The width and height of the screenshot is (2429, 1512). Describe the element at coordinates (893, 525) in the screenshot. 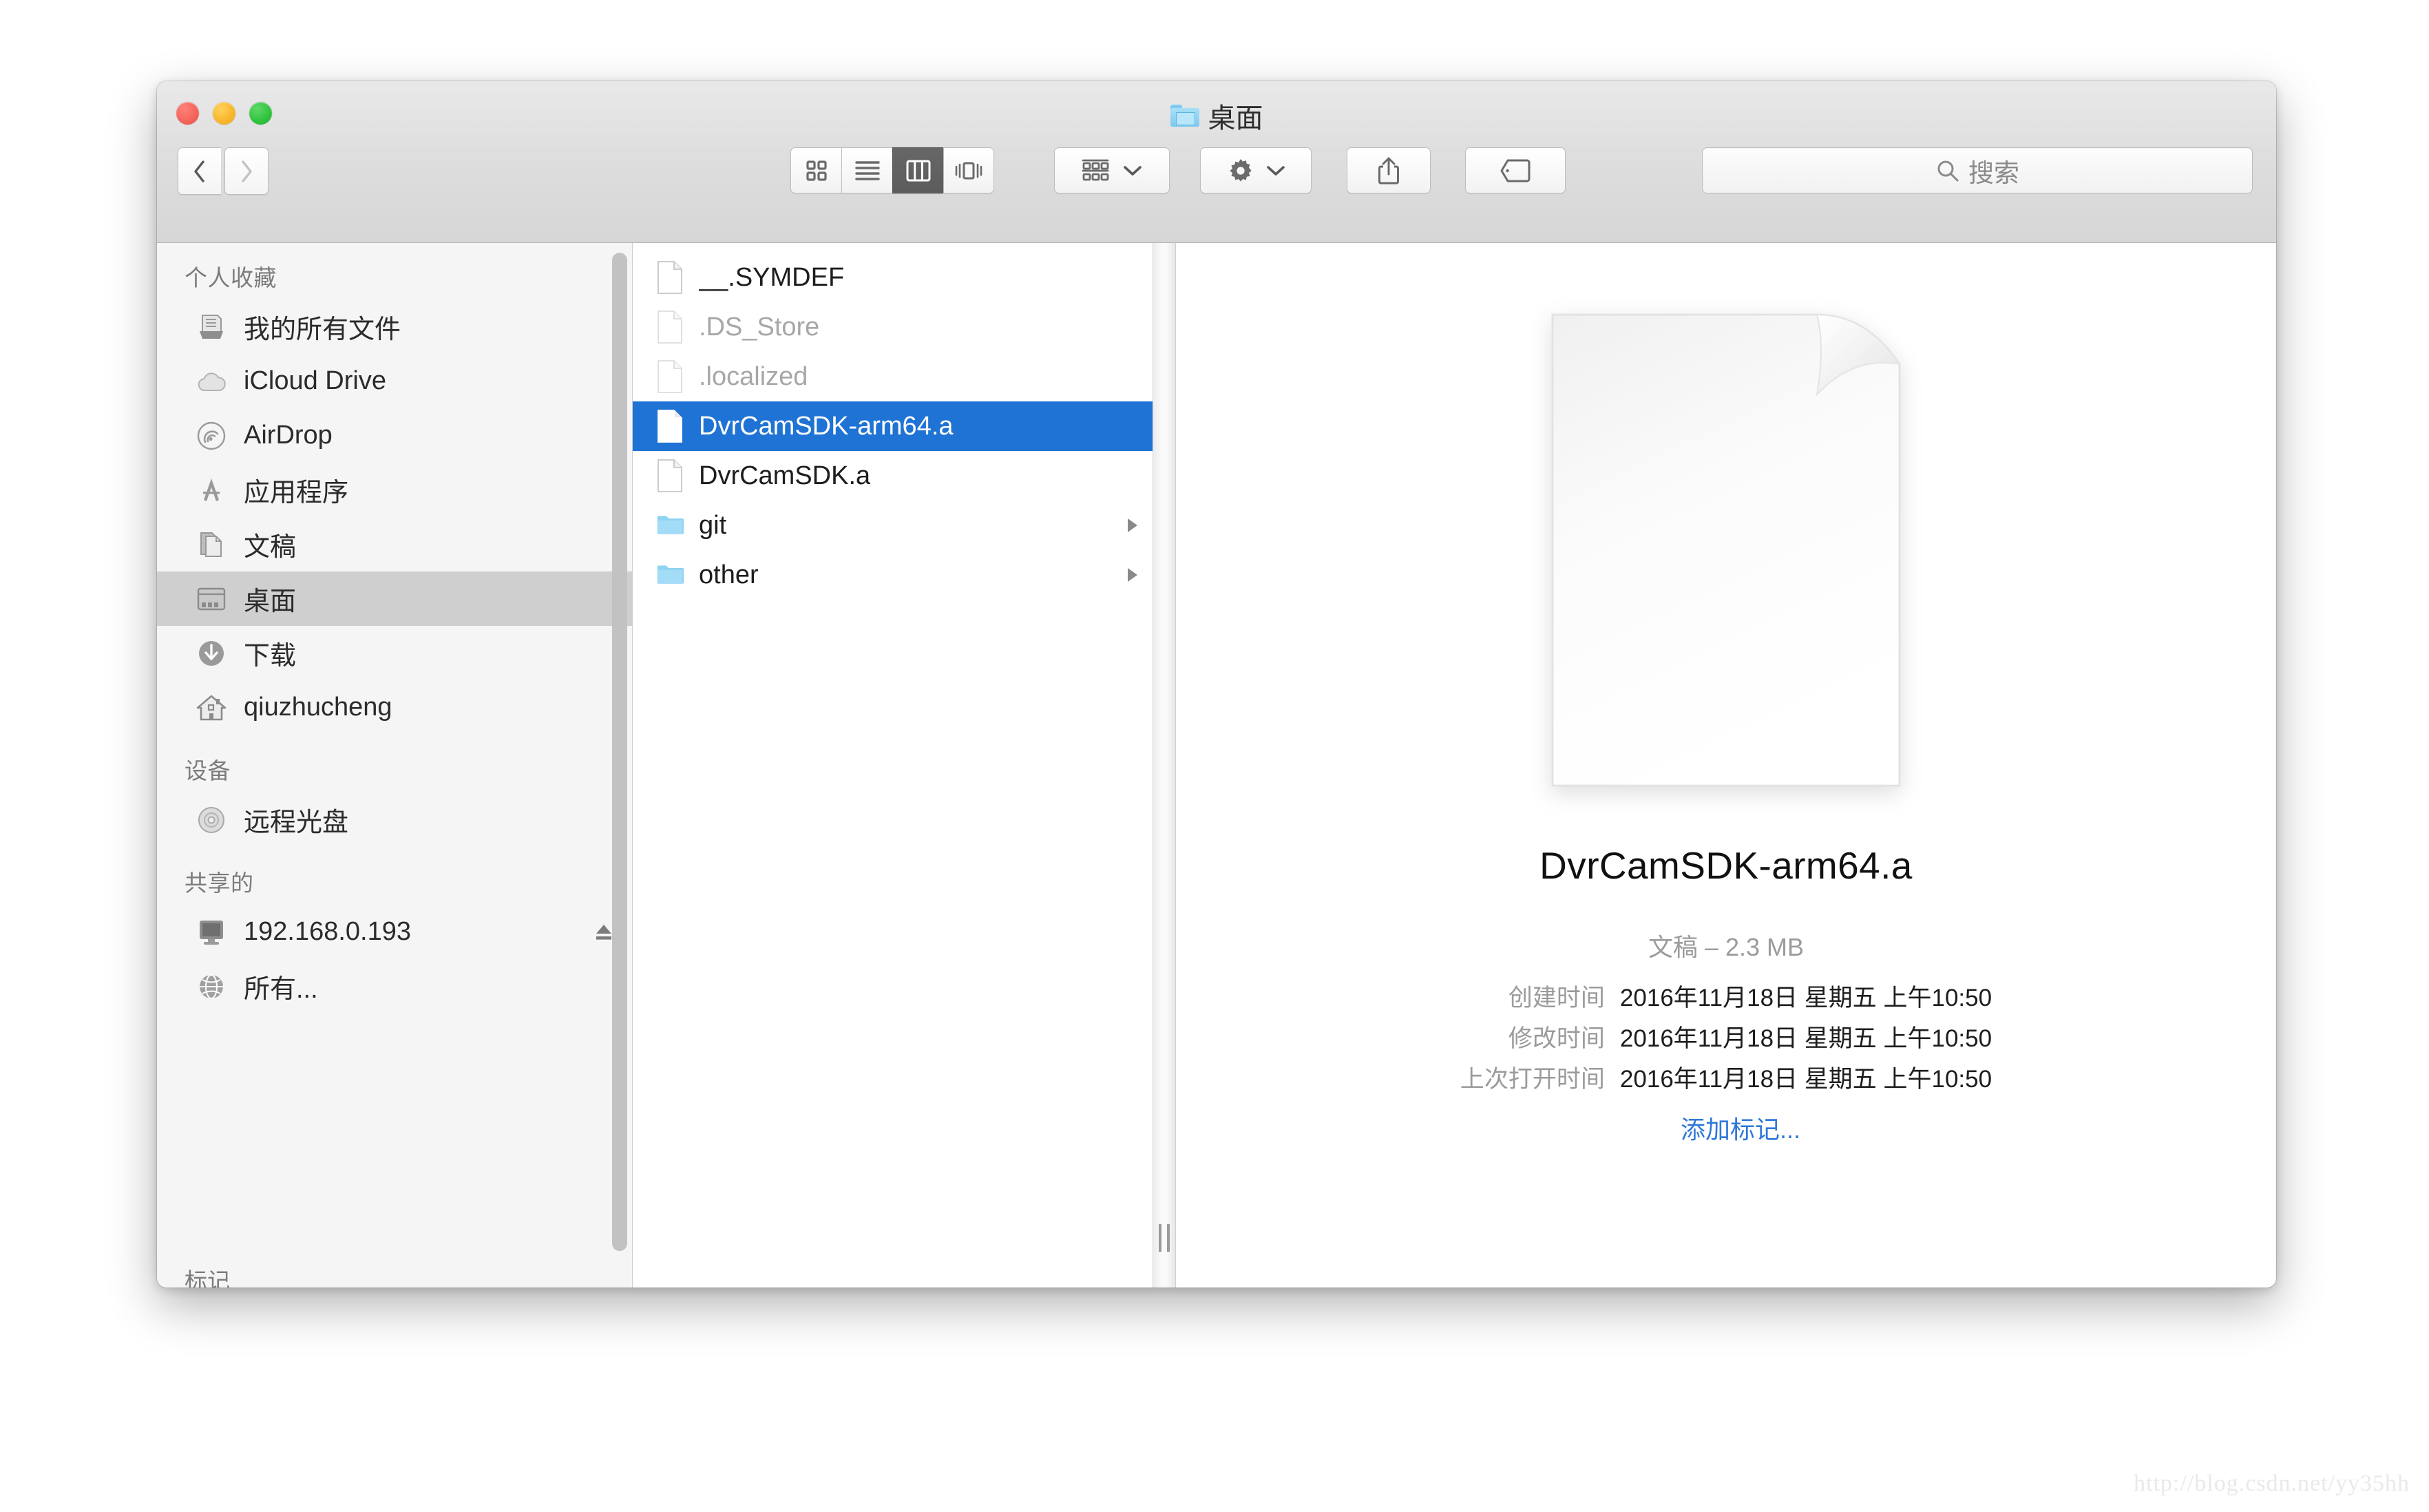

I see `file-row-git: git` at that location.